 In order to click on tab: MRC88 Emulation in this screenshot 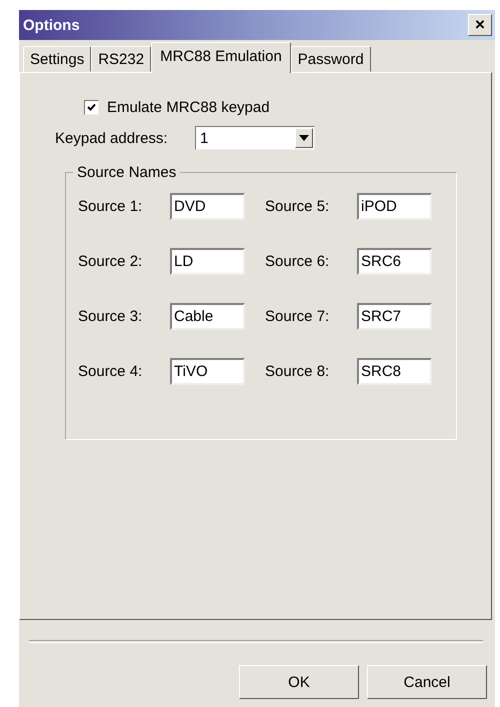, I will do `click(221, 57)`.